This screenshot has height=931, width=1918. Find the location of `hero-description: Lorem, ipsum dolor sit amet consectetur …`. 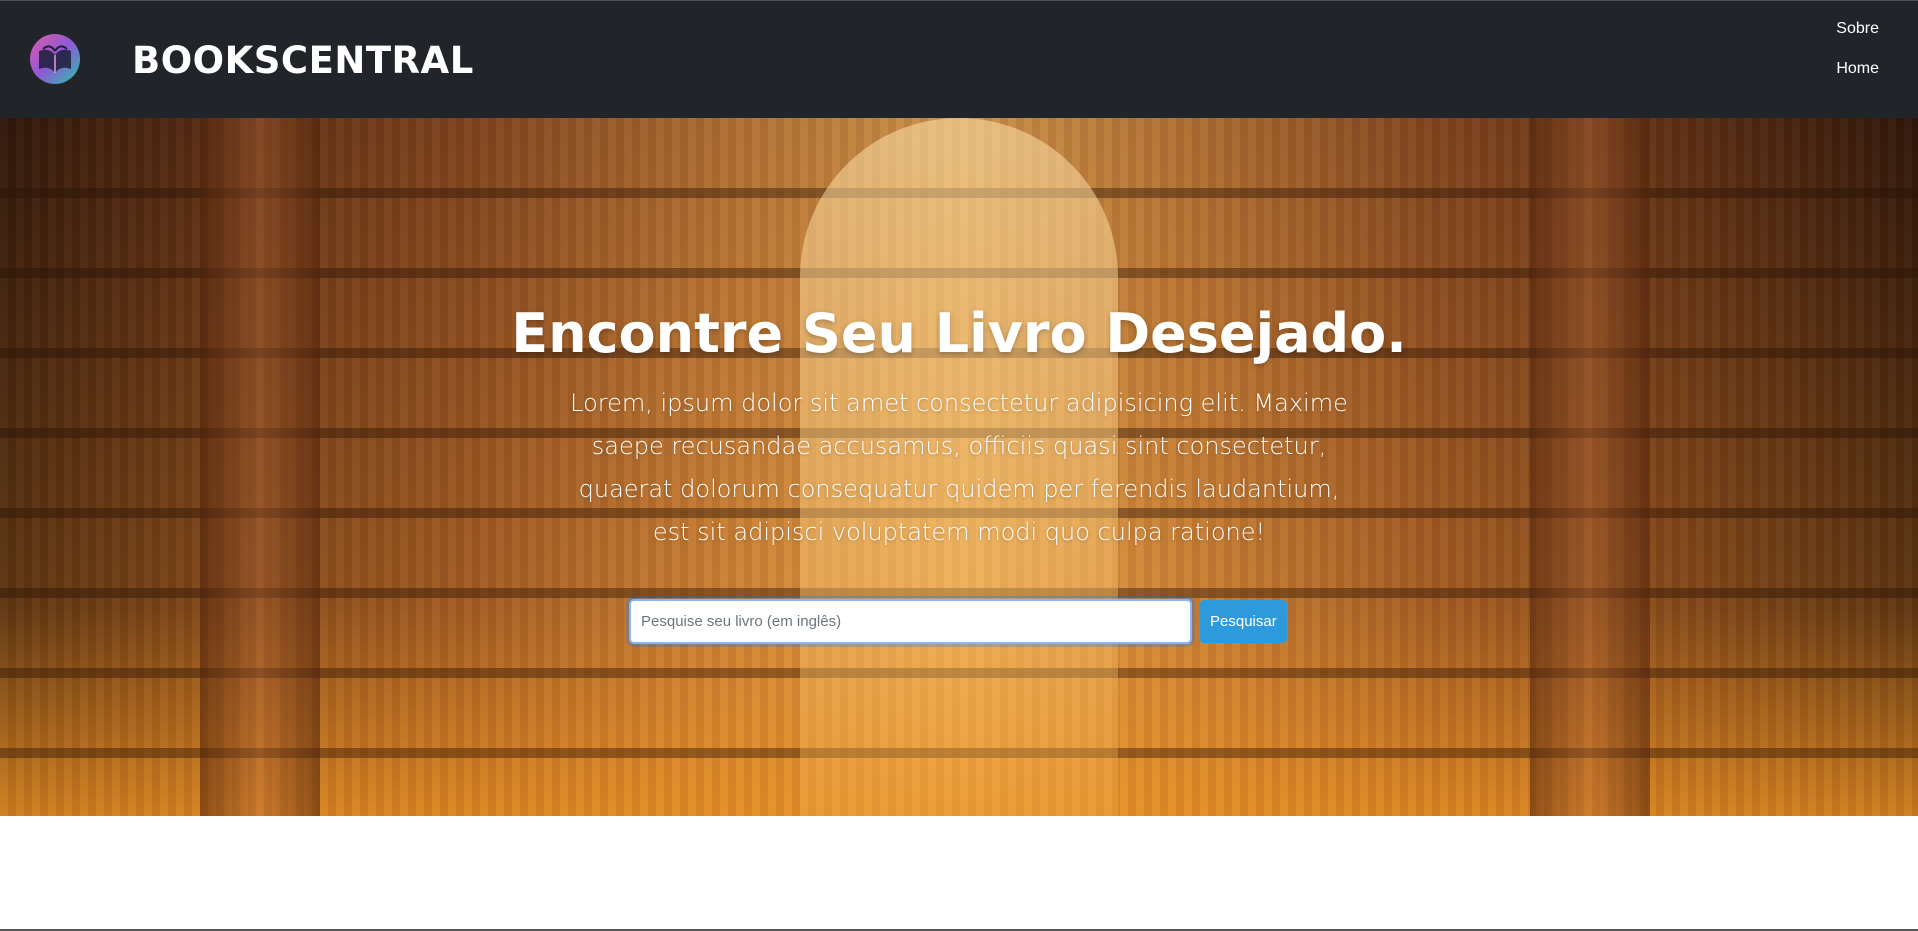

hero-description: Lorem, ipsum dolor sit amet consectetur … is located at coordinates (959, 467).